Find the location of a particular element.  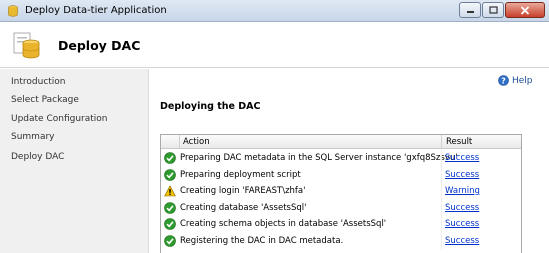

row-action-text: Registering the DAC in DAC metadata. is located at coordinates (262, 240).